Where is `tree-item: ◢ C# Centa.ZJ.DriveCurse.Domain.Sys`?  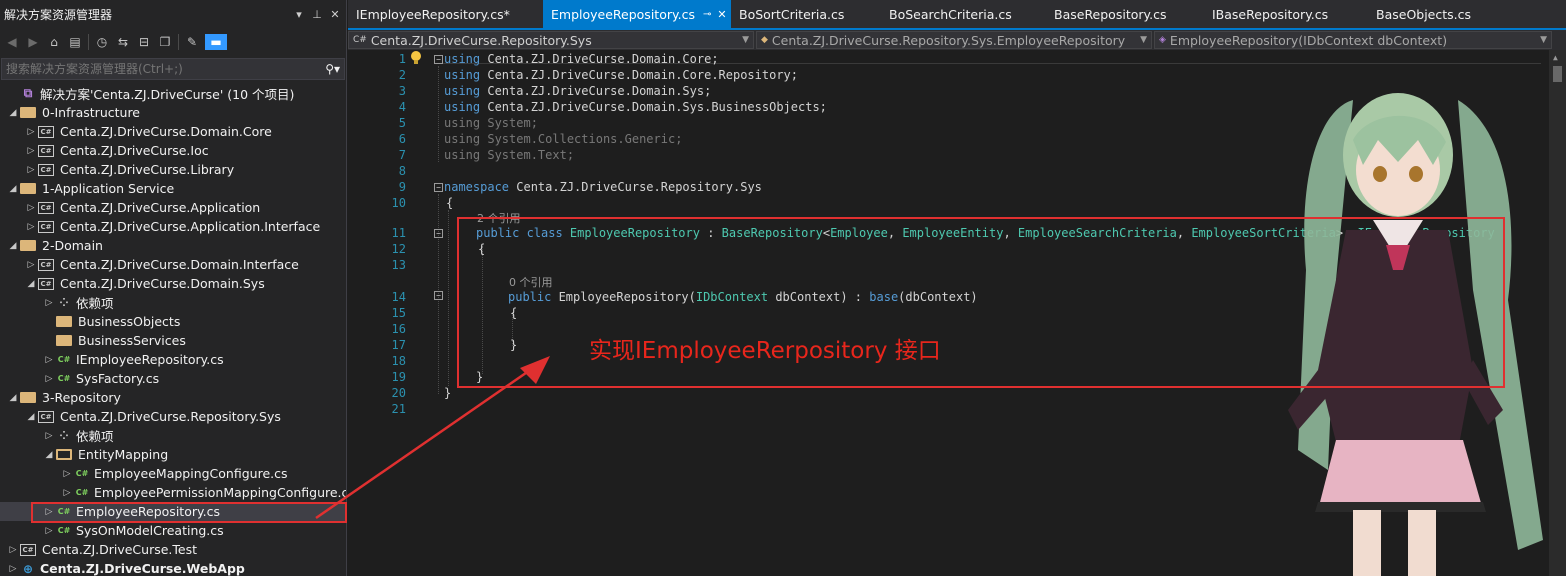
tree-item: ◢ C# Centa.ZJ.DriveCurse.Domain.Sys is located at coordinates (173, 283).